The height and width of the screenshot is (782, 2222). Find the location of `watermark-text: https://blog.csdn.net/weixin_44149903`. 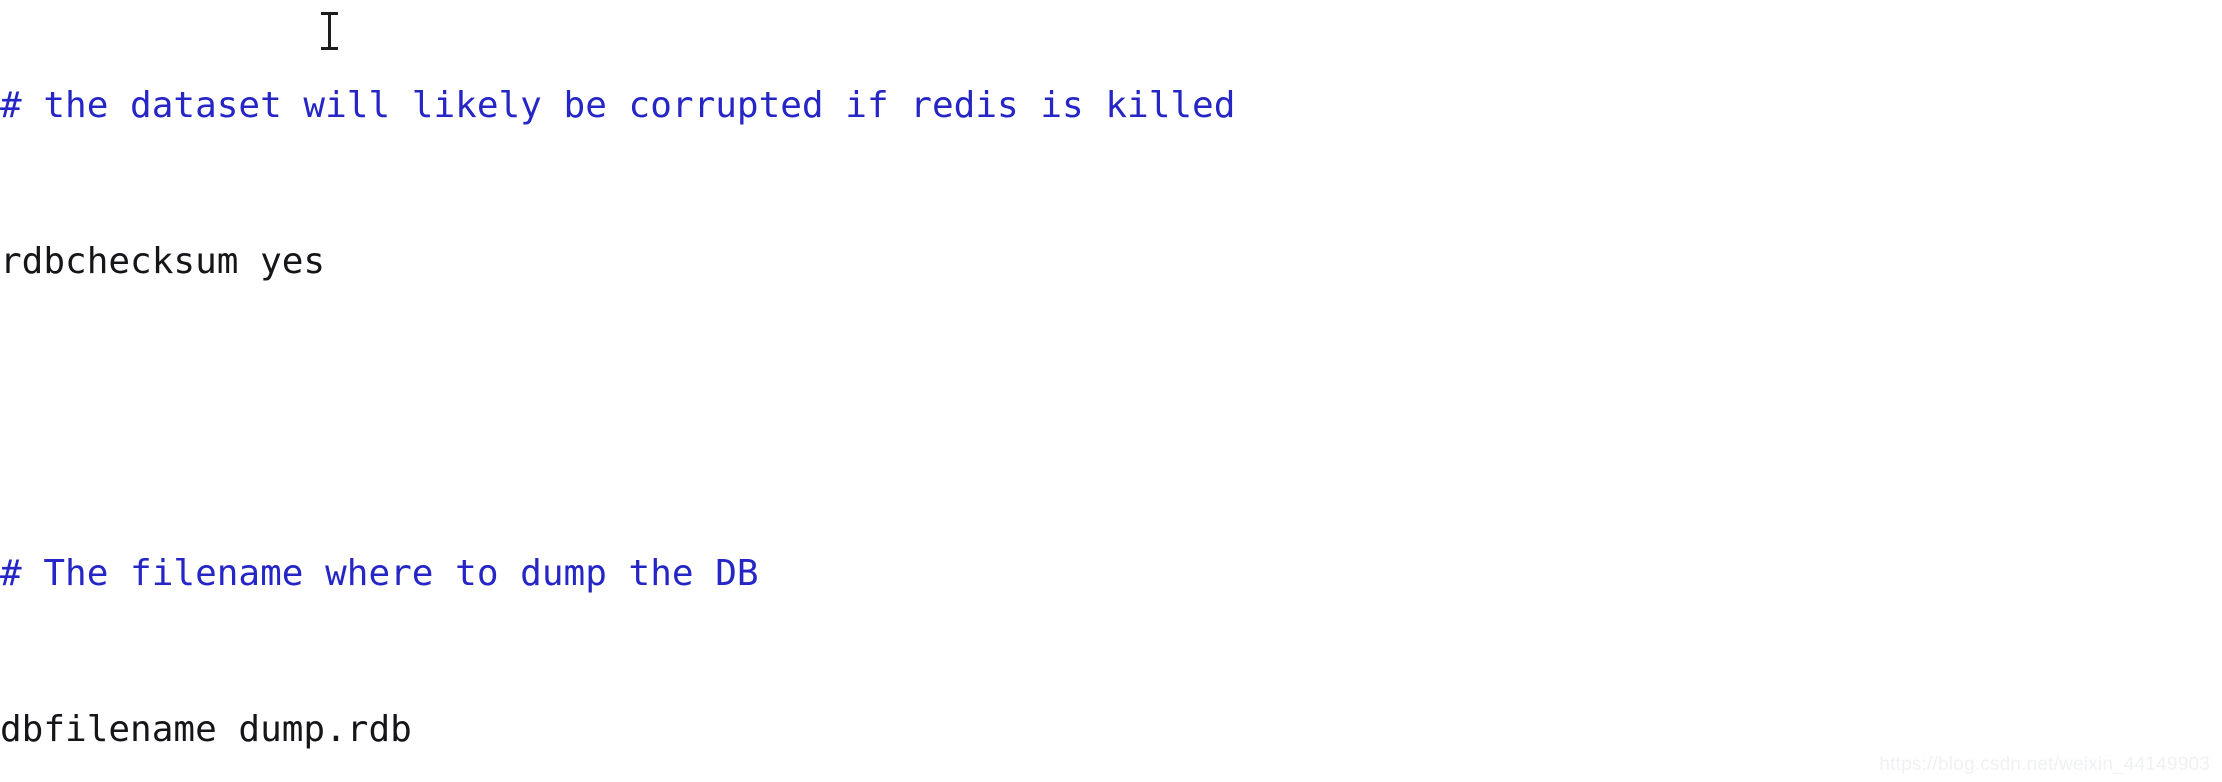

watermark-text: https://blog.csdn.net/weixin_44149903 is located at coordinates (2044, 764).